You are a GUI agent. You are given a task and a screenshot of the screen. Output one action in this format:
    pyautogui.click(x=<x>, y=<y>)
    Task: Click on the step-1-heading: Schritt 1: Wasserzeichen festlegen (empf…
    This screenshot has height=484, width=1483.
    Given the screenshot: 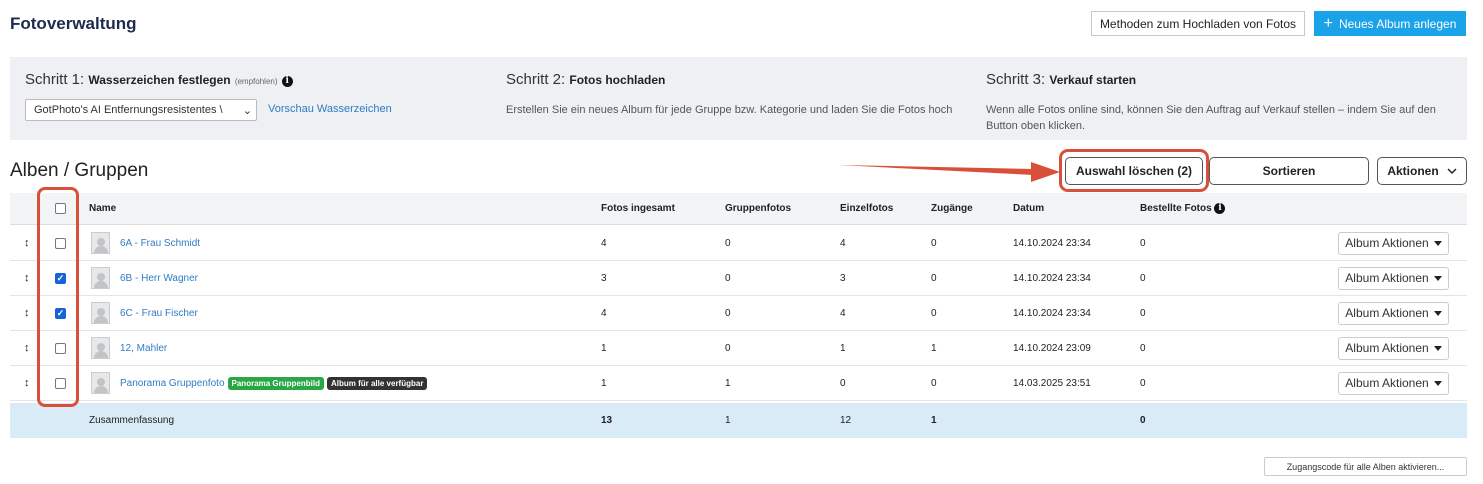 What is the action you would take?
    pyautogui.click(x=159, y=79)
    